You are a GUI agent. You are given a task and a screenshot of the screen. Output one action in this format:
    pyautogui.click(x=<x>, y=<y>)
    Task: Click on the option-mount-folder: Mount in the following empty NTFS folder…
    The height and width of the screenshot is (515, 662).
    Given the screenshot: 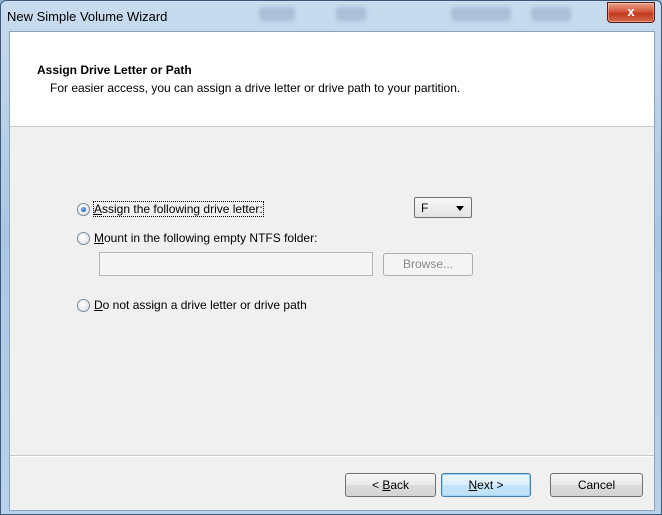 What is the action you would take?
    pyautogui.click(x=197, y=238)
    